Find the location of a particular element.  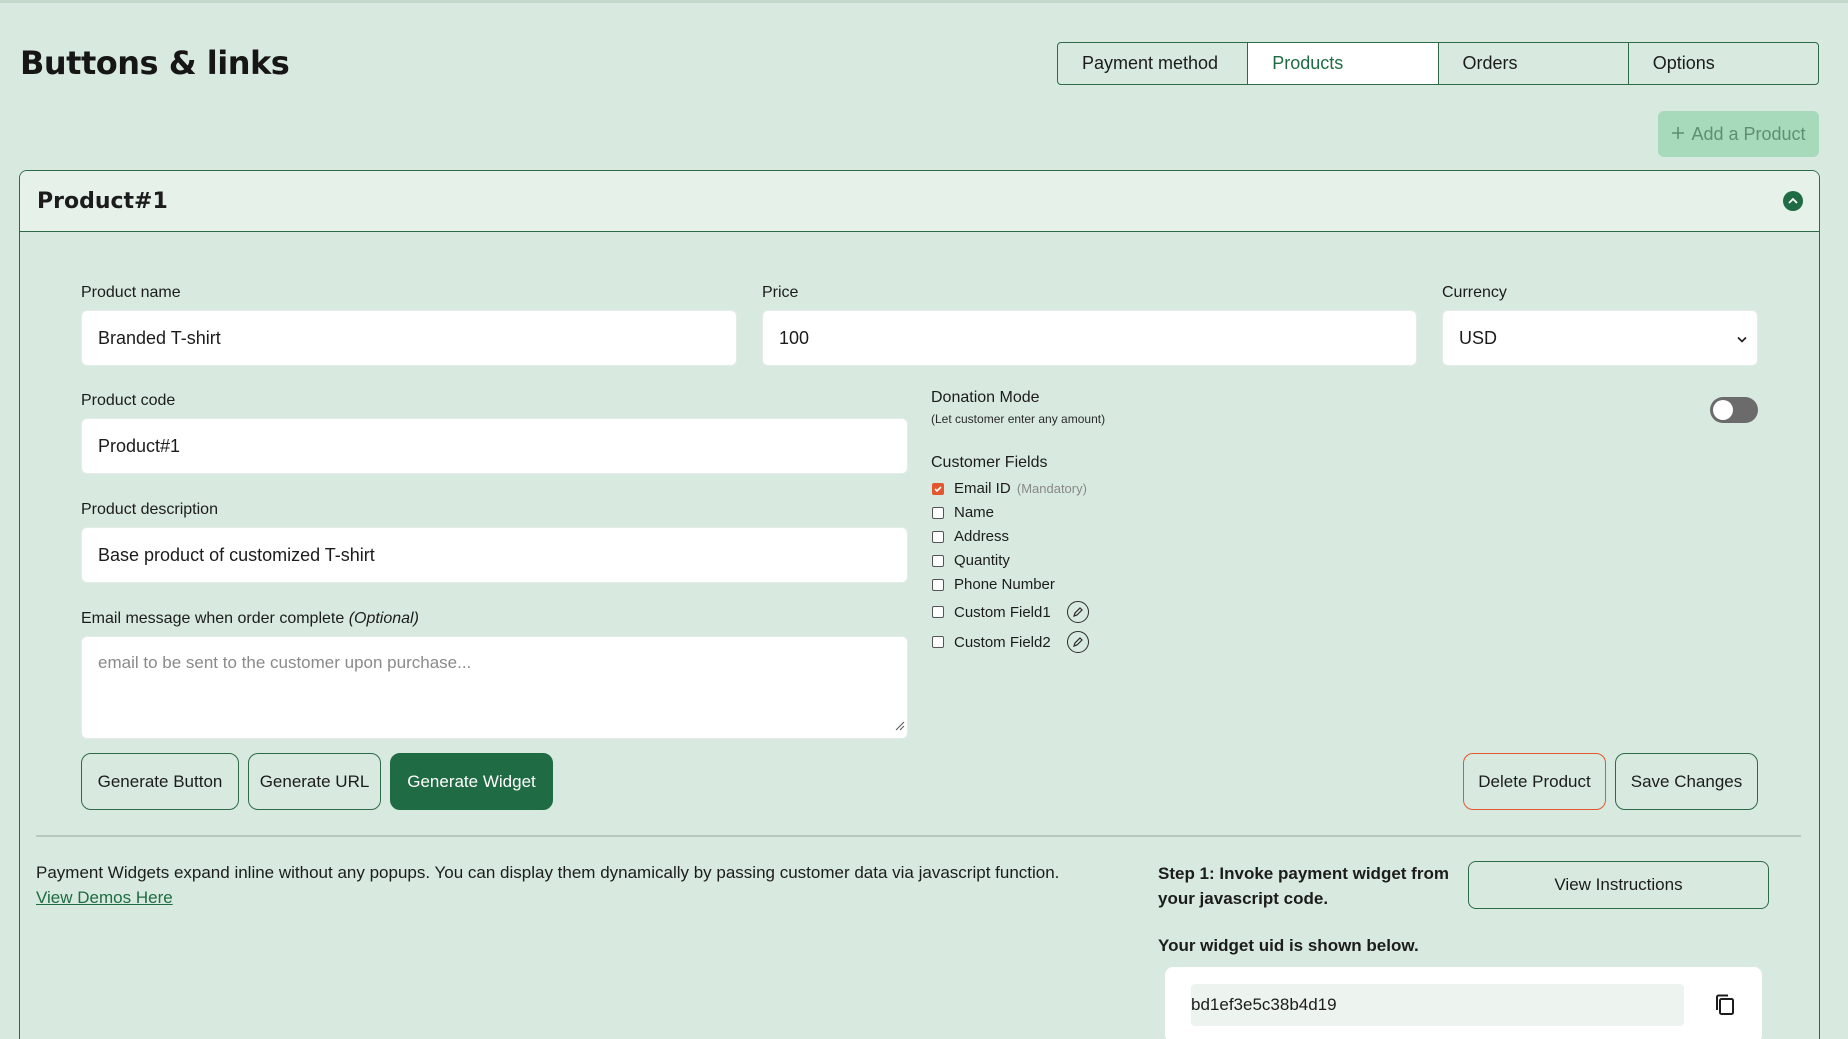

product-description-input: Base product of customized T-shirt is located at coordinates (494, 555).